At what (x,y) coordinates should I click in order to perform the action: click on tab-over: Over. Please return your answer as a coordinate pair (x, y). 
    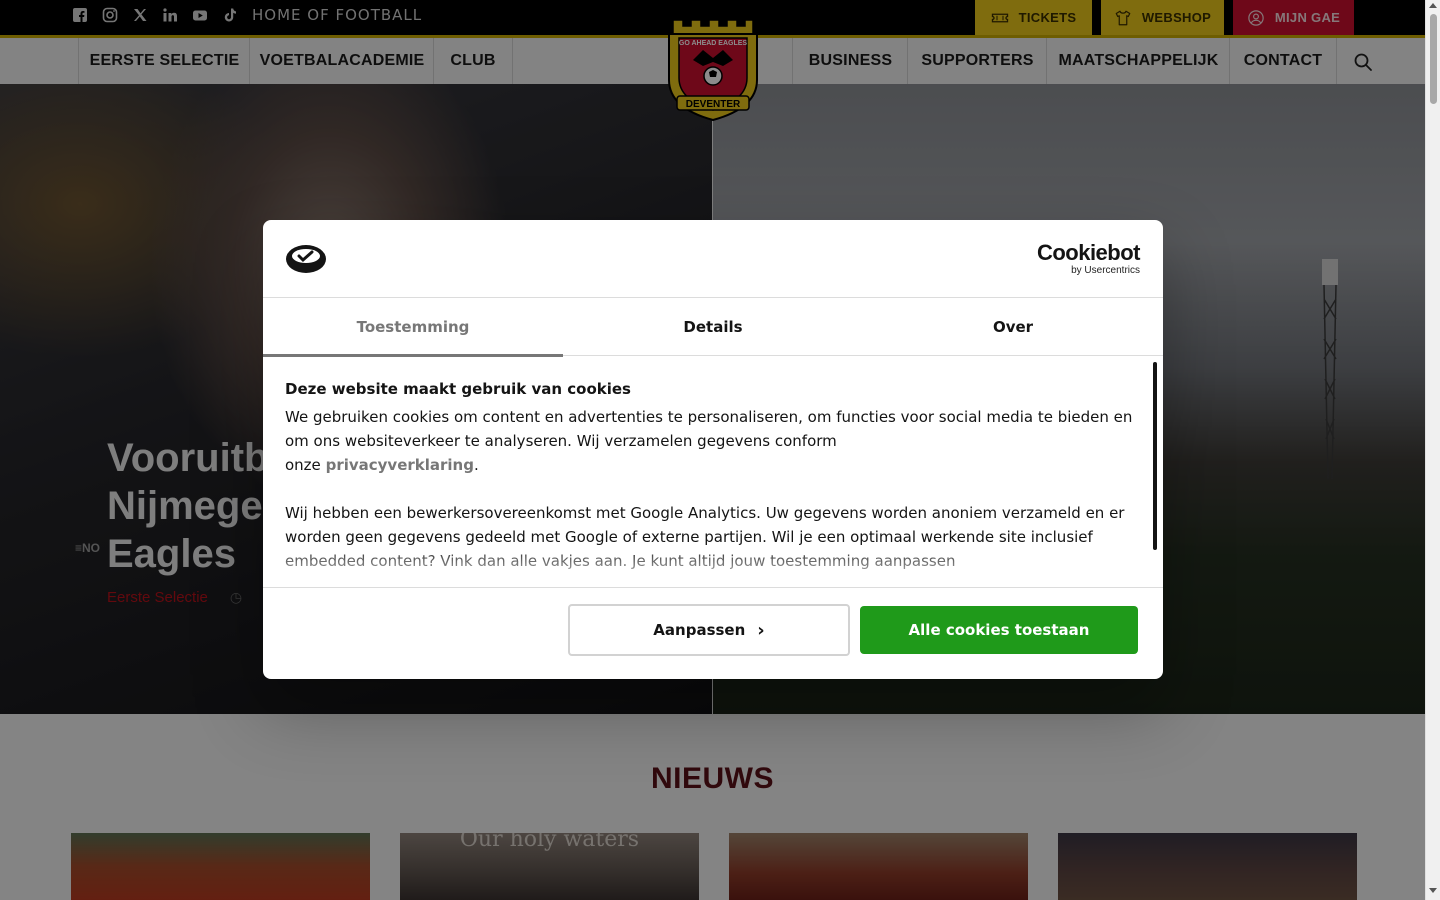
    Looking at the image, I should click on (1013, 327).